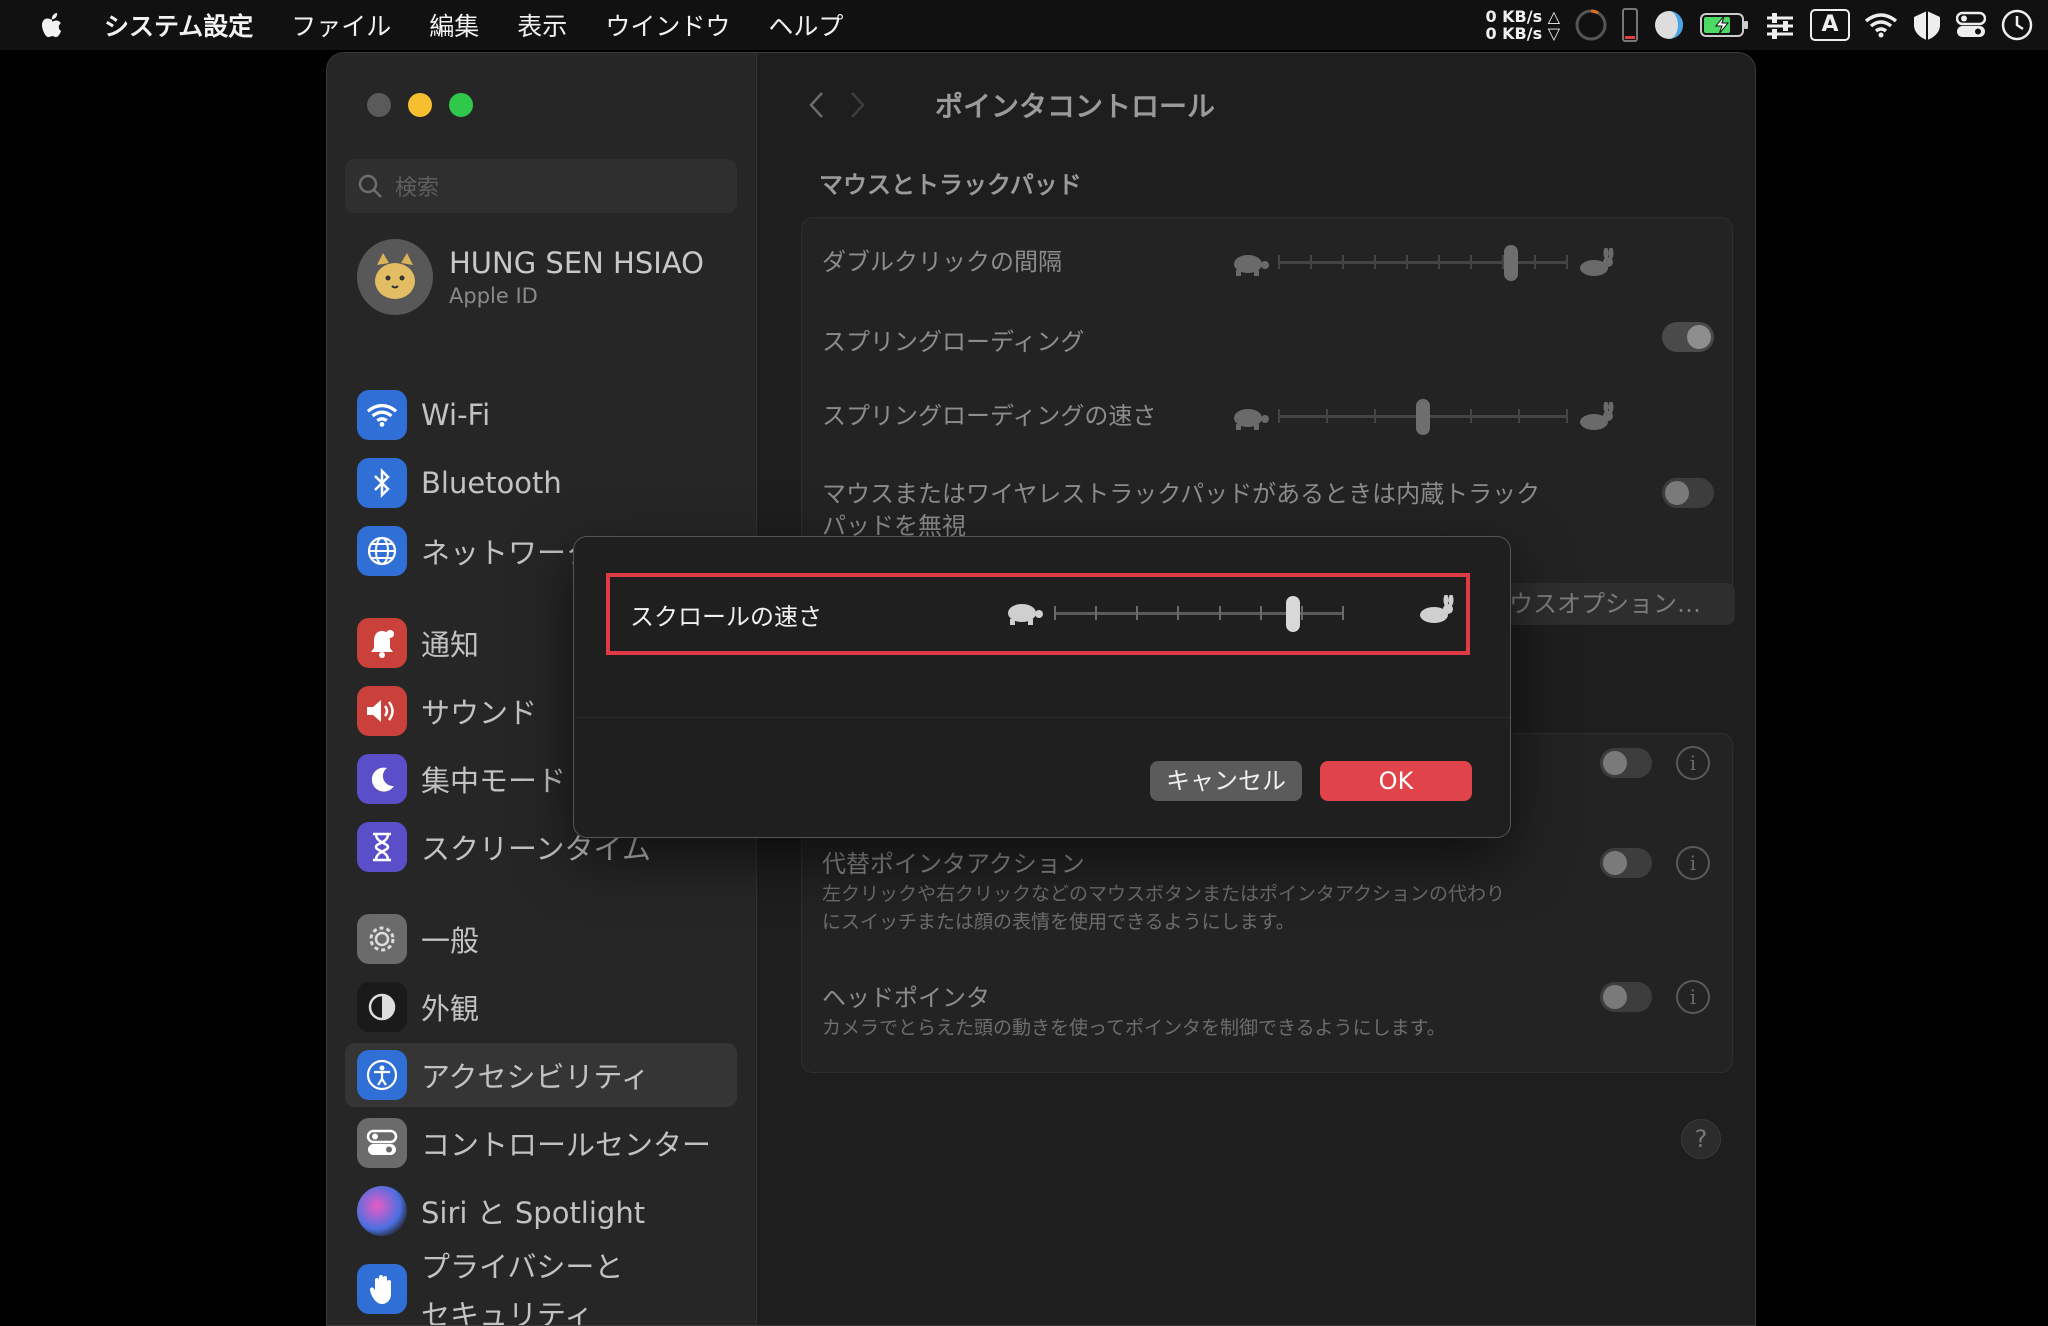 The height and width of the screenshot is (1326, 2048). Describe the element at coordinates (1626, 997) in the screenshot. I see `head-pointer-toggle` at that location.